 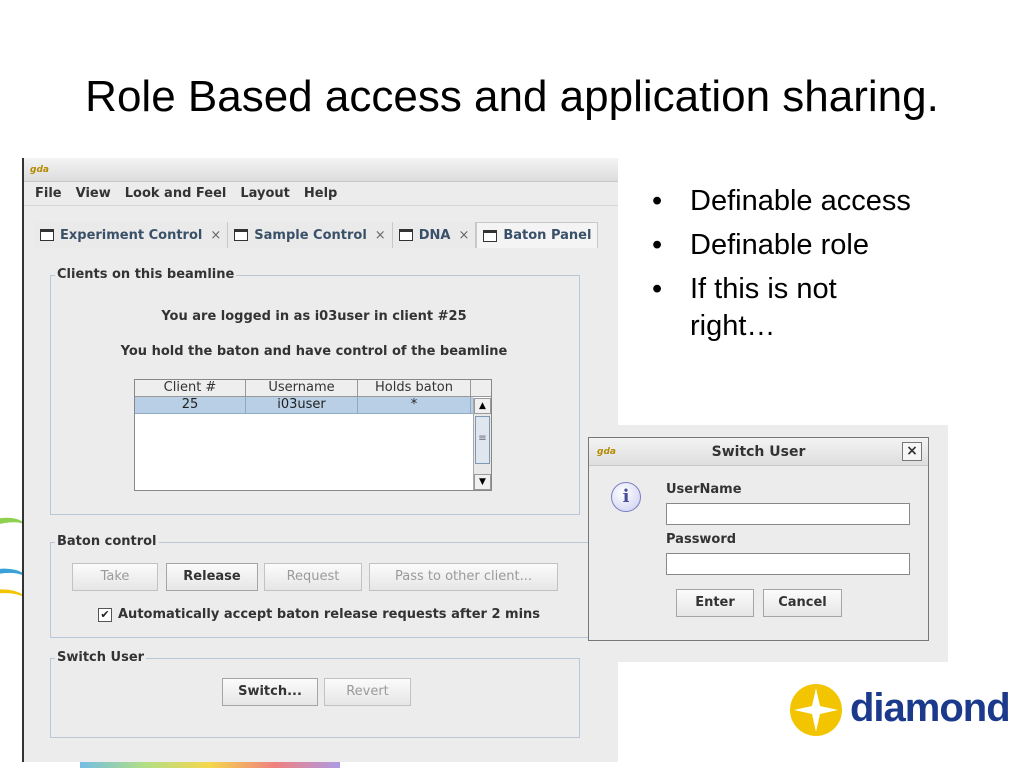 What do you see at coordinates (715, 603) in the screenshot?
I see `enter-button: Enter` at bounding box center [715, 603].